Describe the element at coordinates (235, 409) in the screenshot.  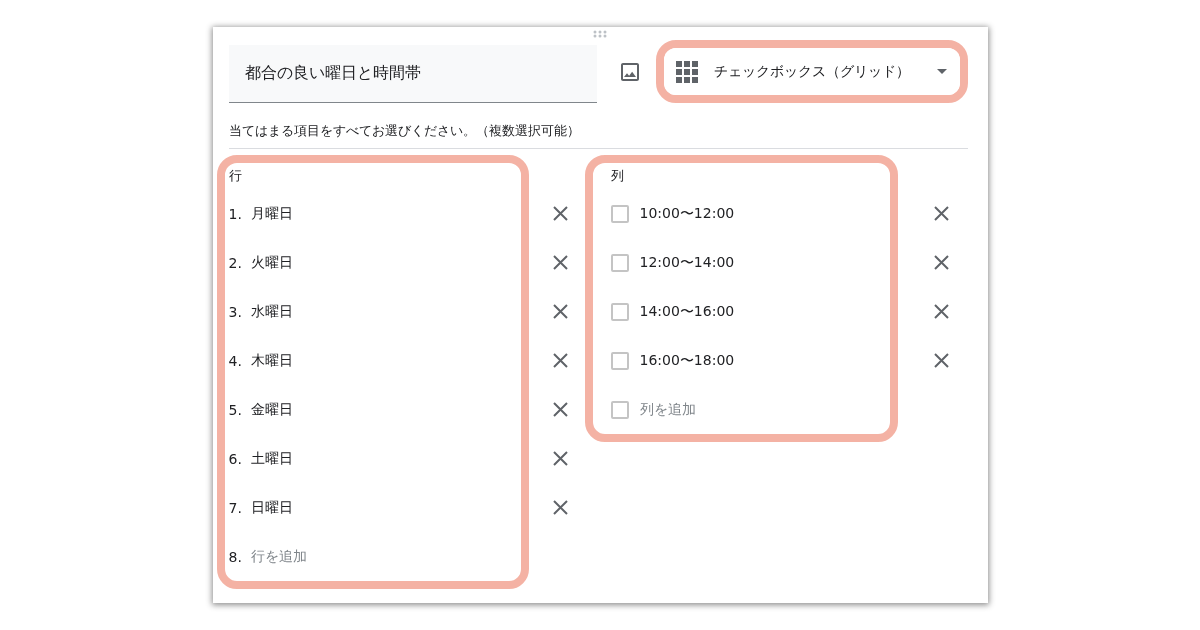
I see `row-number: 5.` at that location.